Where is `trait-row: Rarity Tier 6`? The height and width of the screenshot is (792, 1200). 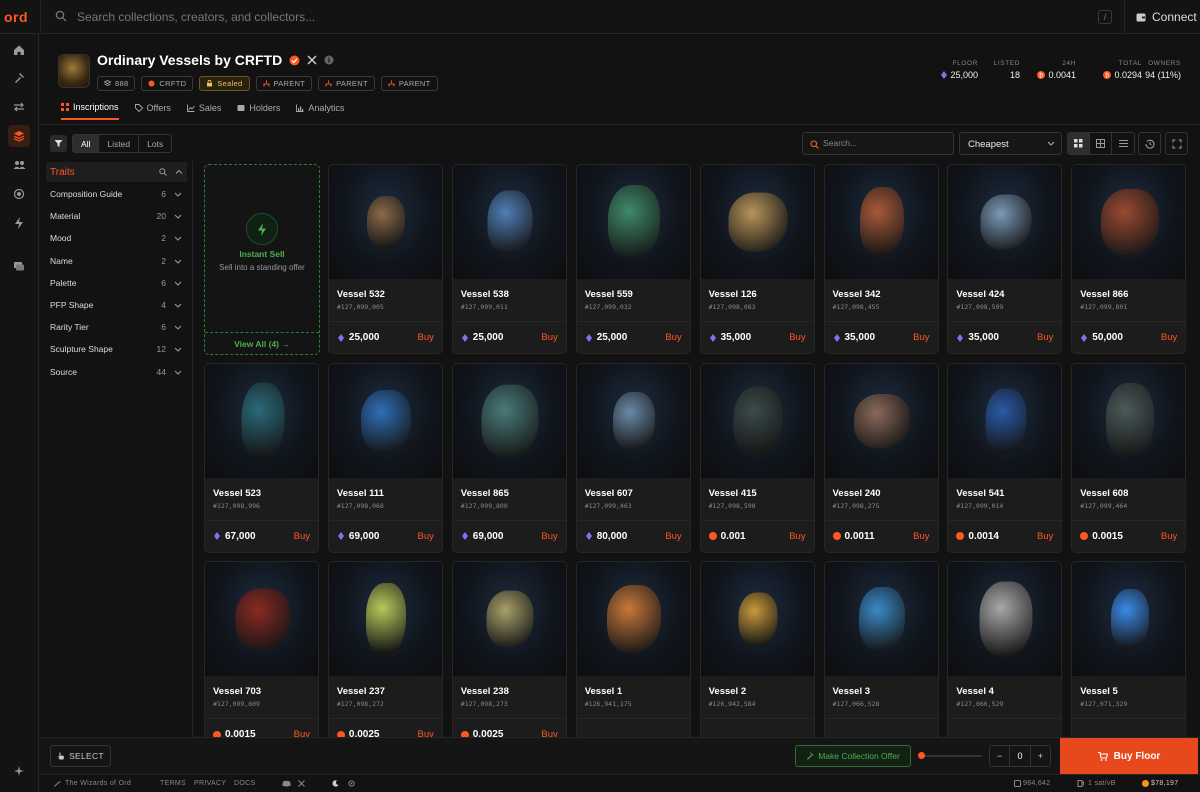
trait-row: Rarity Tier 6 is located at coordinates (116, 329).